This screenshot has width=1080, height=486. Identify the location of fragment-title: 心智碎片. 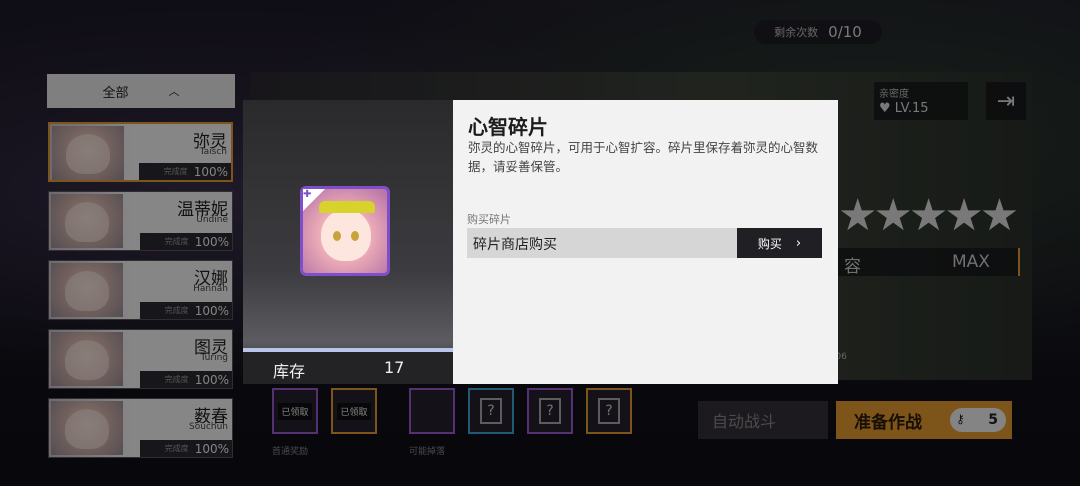
(508, 127).